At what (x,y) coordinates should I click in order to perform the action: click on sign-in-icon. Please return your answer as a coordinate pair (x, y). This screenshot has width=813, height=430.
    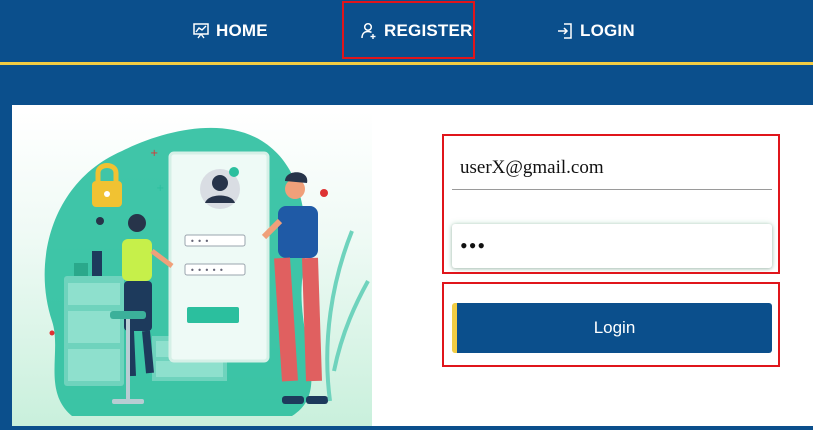
    Looking at the image, I should click on (565, 31).